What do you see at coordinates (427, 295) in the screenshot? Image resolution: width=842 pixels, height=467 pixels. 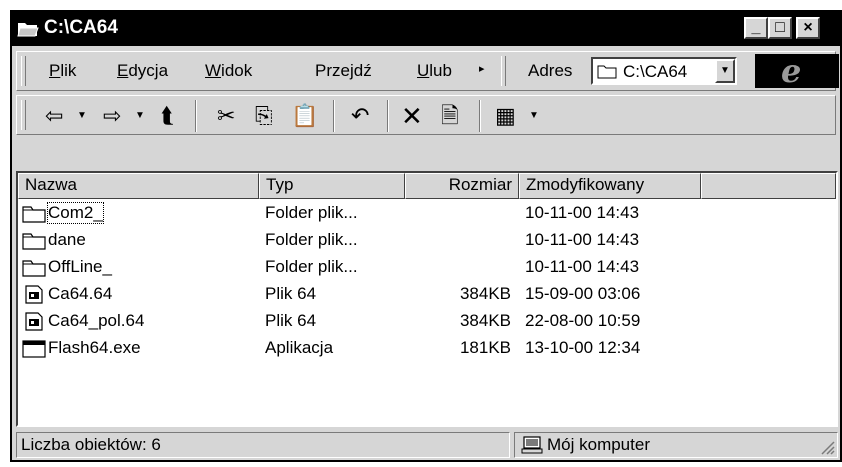 I see `list-item: Ca64.64 Plik 64 384KB 15-09-00 03:06` at bounding box center [427, 295].